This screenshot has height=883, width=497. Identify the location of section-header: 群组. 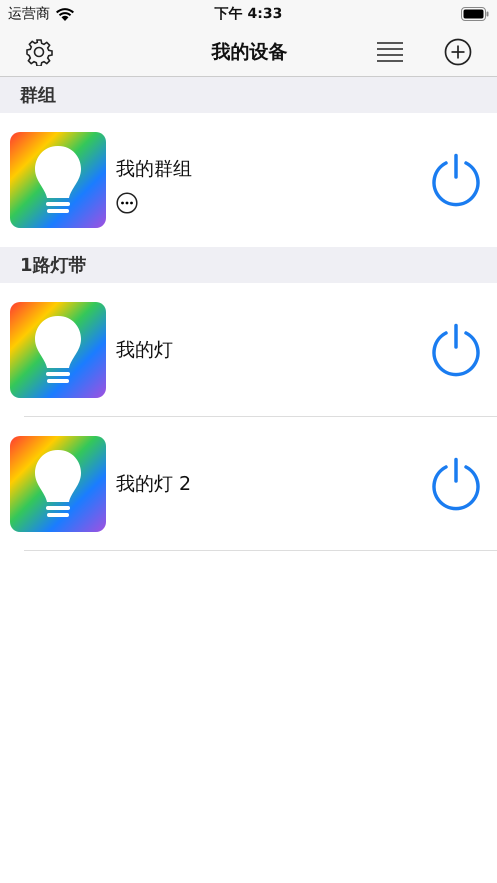
(38, 95).